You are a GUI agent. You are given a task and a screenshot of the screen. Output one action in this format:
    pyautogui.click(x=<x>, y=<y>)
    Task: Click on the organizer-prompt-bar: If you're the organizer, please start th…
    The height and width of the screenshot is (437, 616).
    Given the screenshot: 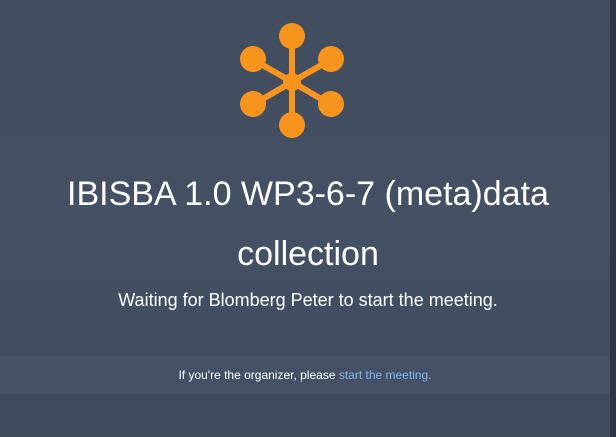 What is the action you would take?
    pyautogui.click(x=305, y=375)
    